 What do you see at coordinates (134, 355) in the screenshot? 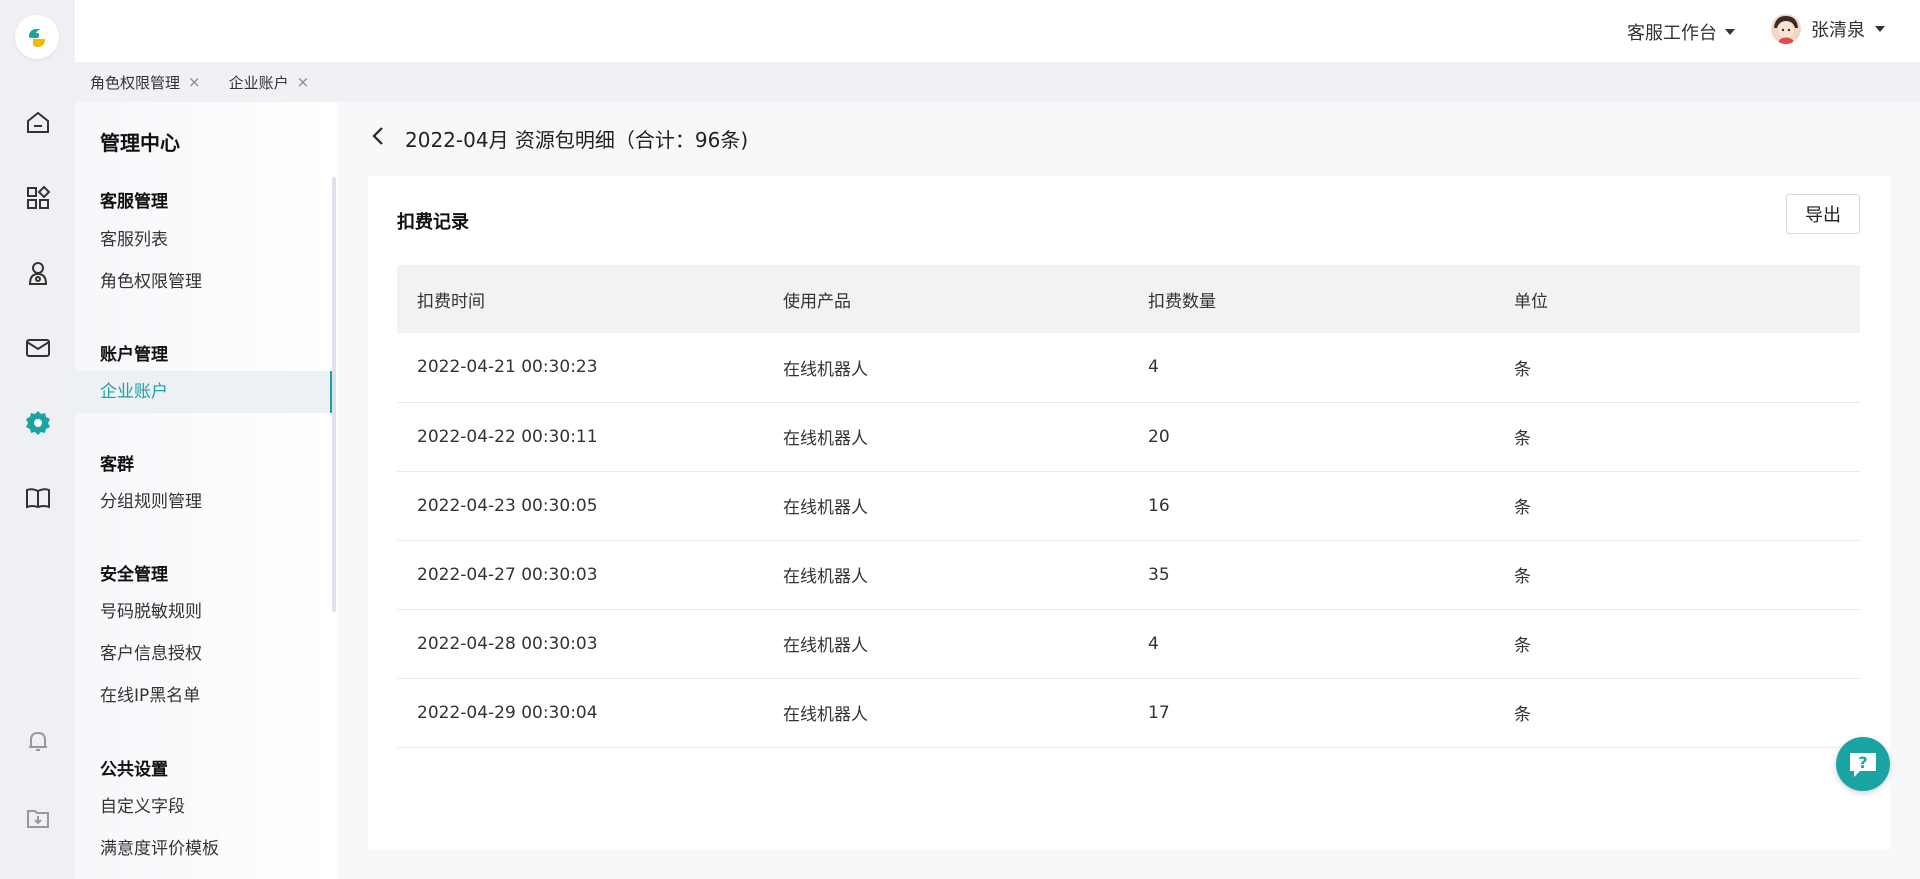
I see `group-account: 账户管理` at bounding box center [134, 355].